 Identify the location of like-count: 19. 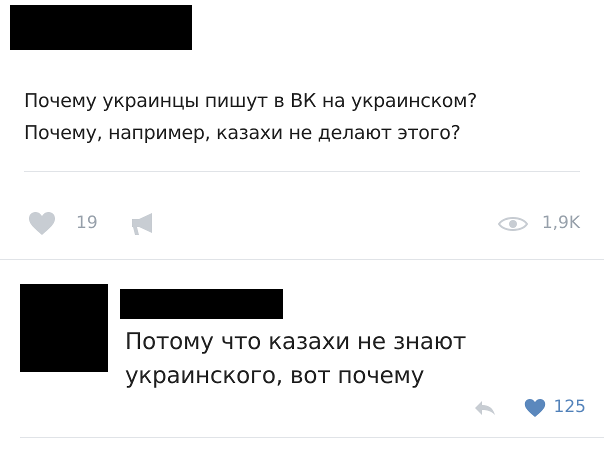
(87, 223).